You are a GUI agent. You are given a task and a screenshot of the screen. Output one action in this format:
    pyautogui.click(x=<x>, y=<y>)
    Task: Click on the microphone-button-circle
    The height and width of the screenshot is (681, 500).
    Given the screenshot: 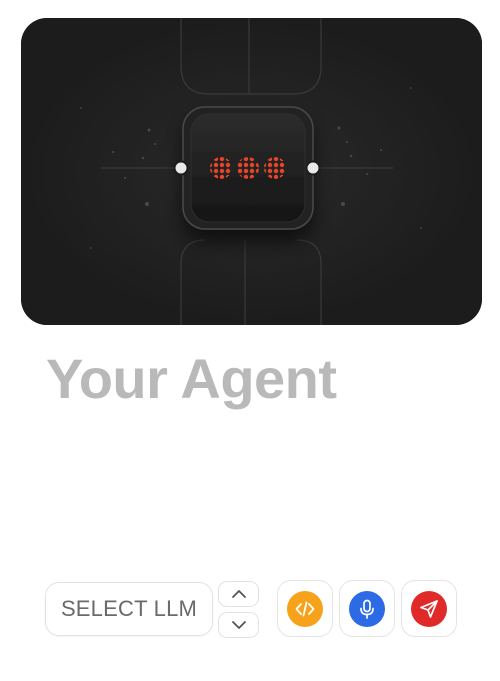 What is the action you would take?
    pyautogui.click(x=367, y=608)
    